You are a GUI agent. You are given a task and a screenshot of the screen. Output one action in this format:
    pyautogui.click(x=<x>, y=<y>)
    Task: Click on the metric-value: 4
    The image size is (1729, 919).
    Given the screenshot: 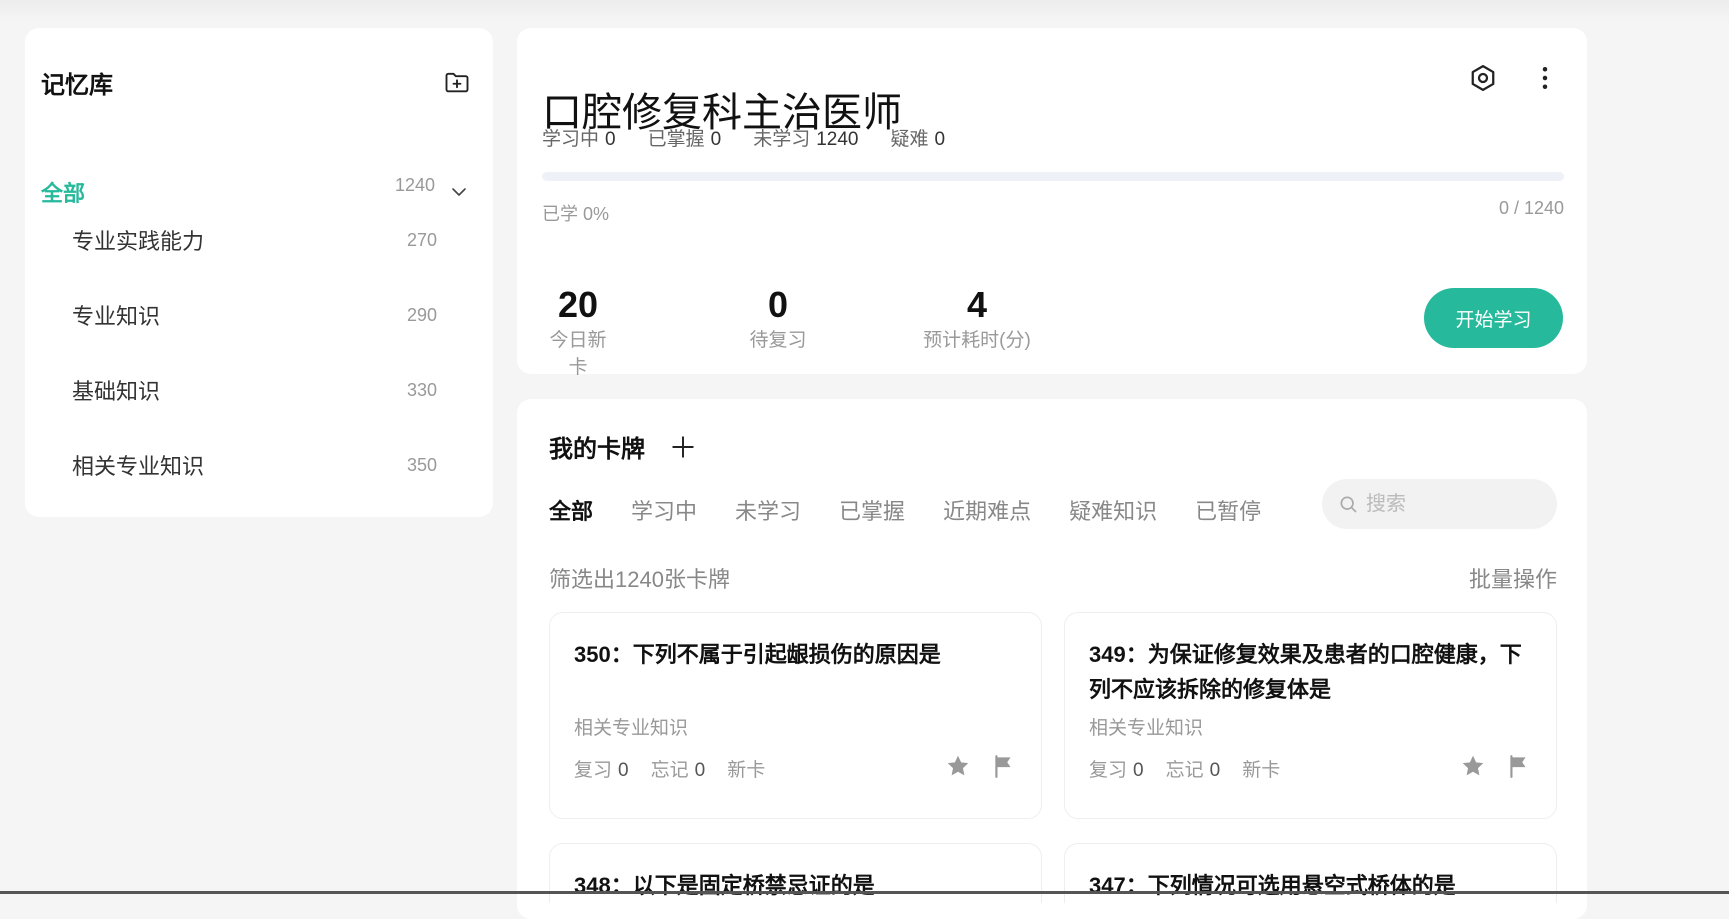 What is the action you would take?
    pyautogui.click(x=977, y=304)
    